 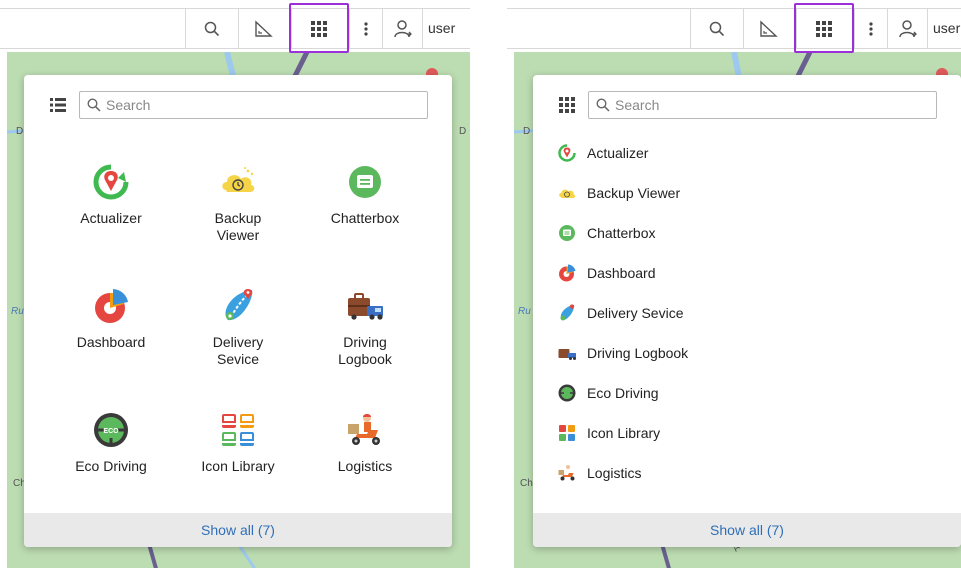 I want to click on grid-view-toggle-icon, so click(x=567, y=105).